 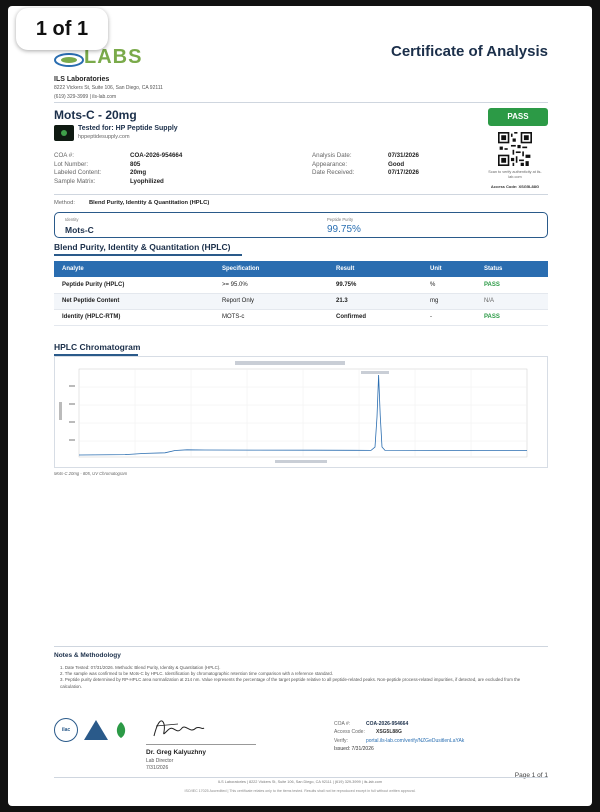 What do you see at coordinates (271, 317) in the screenshot?
I see `cell-specification: MOTS-c` at bounding box center [271, 317].